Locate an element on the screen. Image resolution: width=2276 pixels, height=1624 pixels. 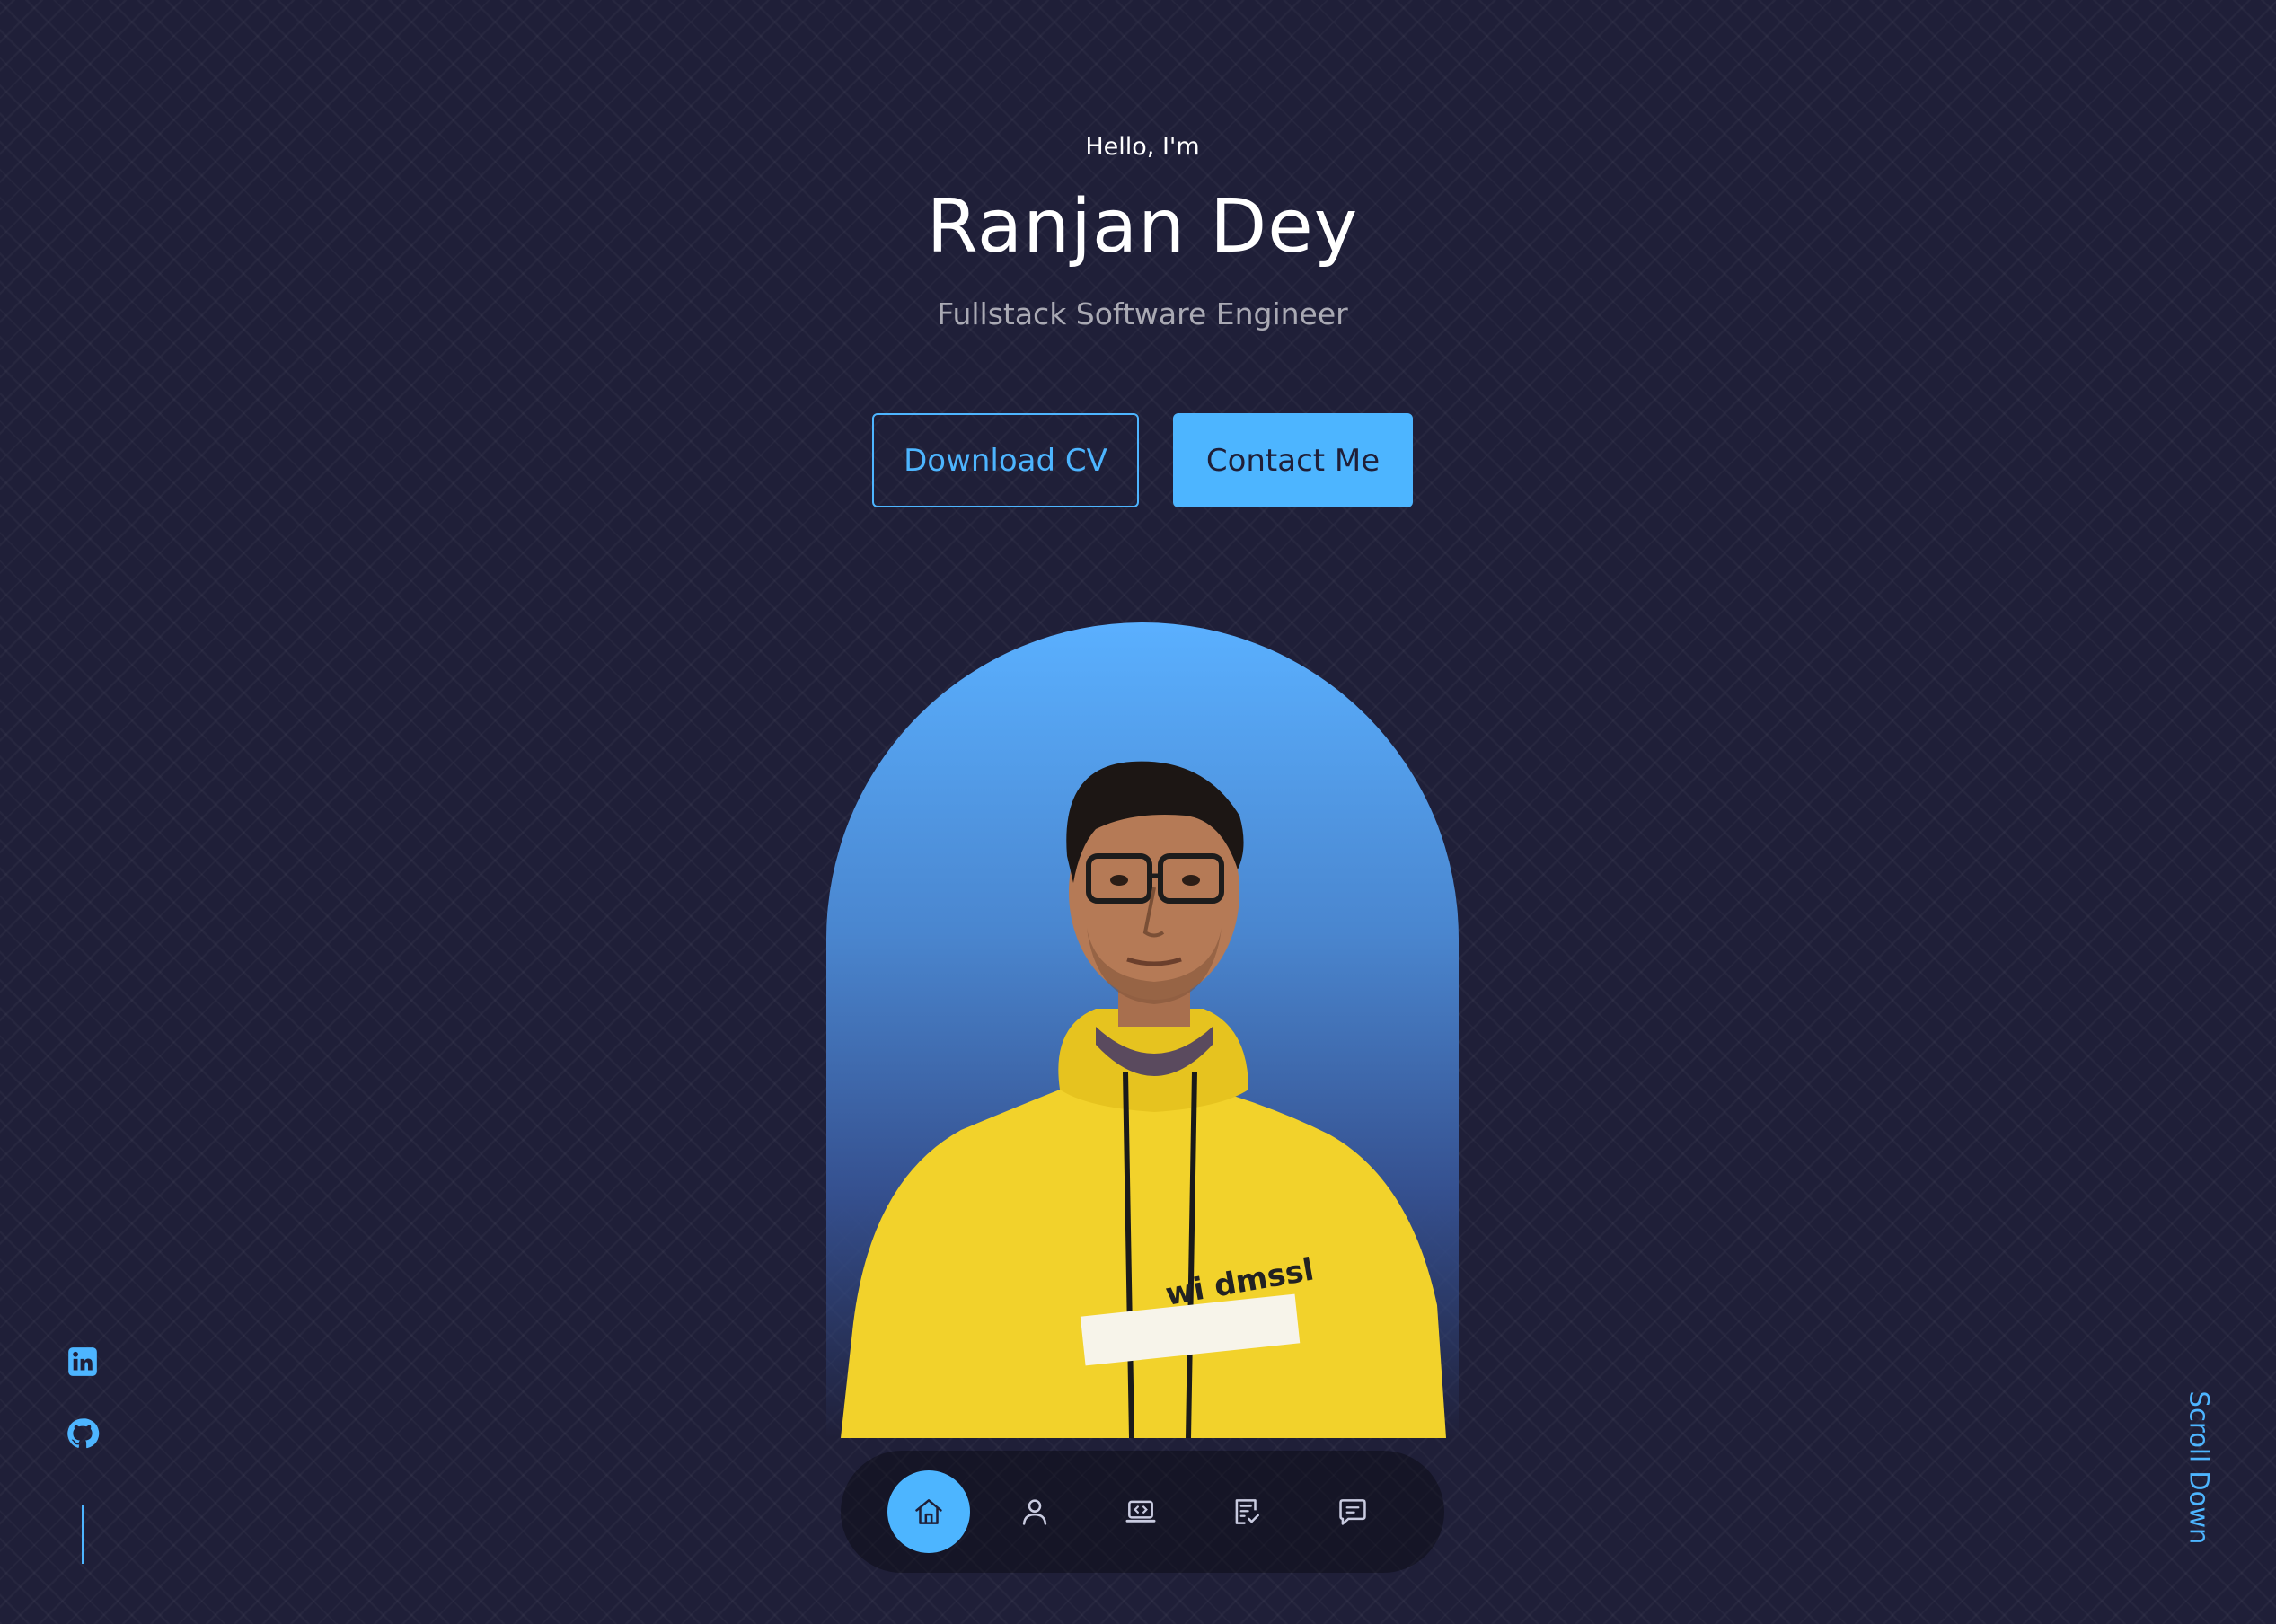
social-links is located at coordinates (83, 1454).